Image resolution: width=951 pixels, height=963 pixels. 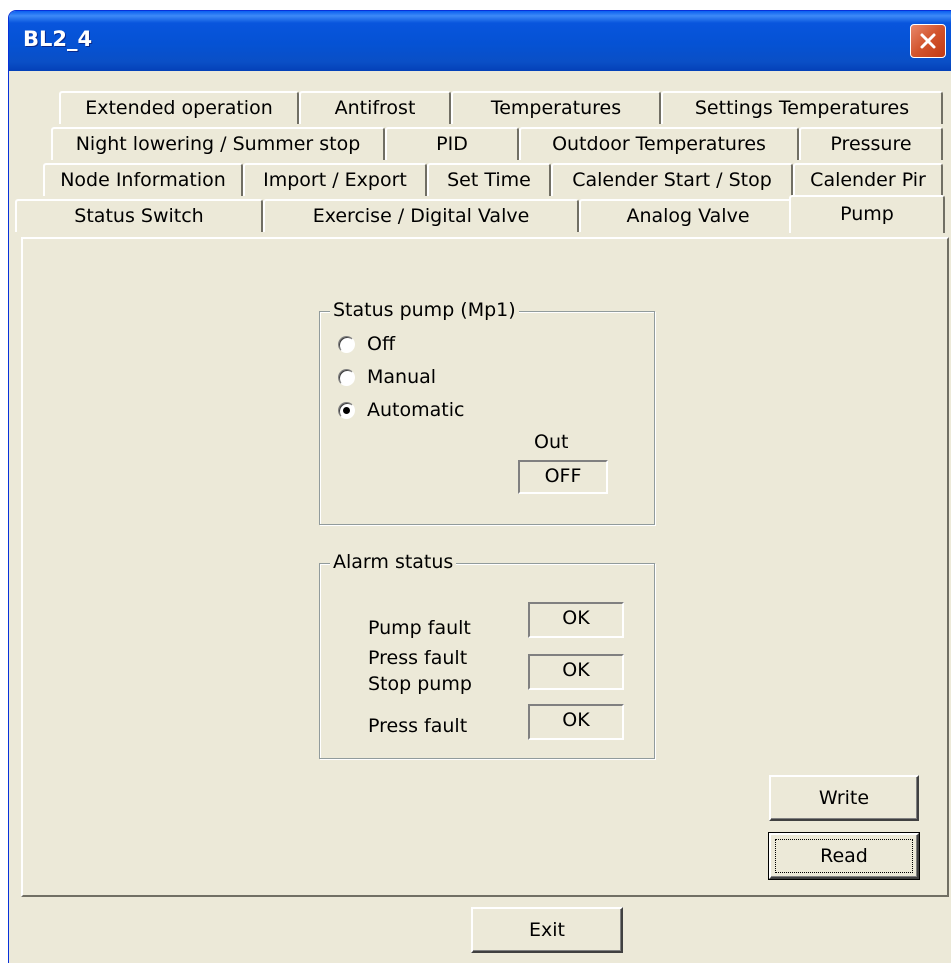 I want to click on tab-extended-operation: Extended operation, so click(x=179, y=107).